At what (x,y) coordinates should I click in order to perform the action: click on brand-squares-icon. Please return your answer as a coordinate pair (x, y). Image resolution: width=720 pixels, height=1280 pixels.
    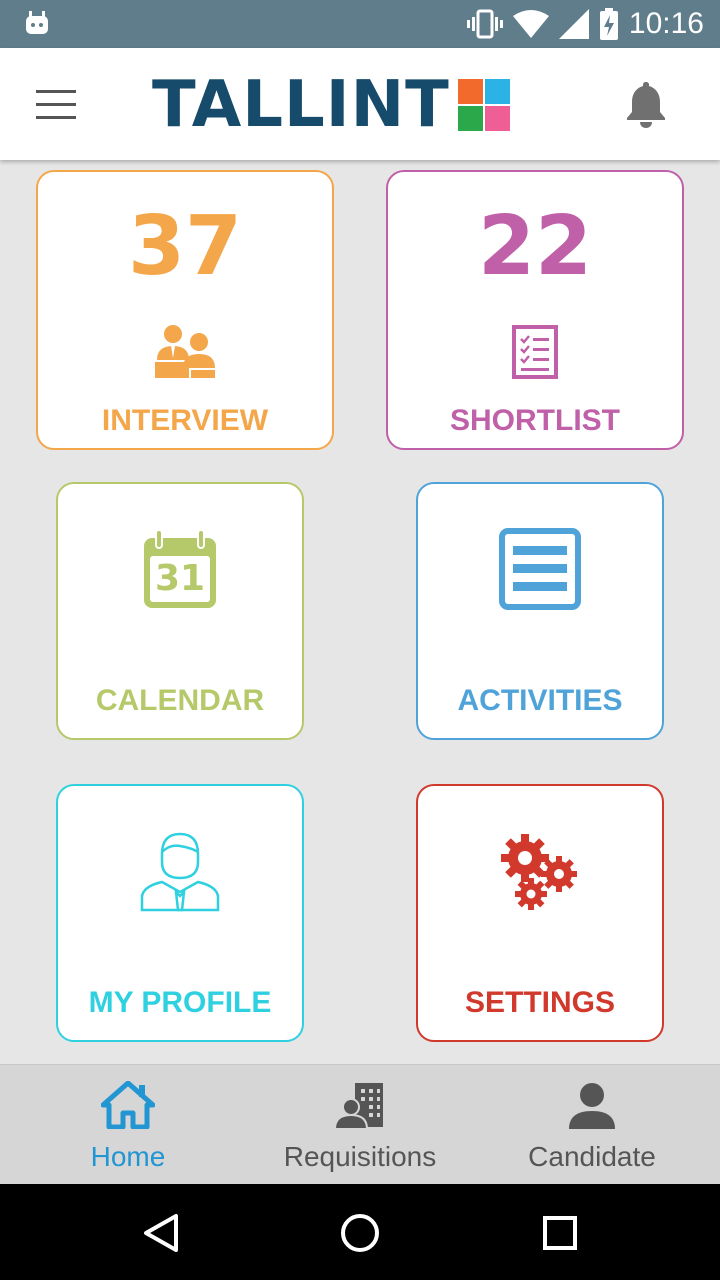
    Looking at the image, I should click on (483, 105).